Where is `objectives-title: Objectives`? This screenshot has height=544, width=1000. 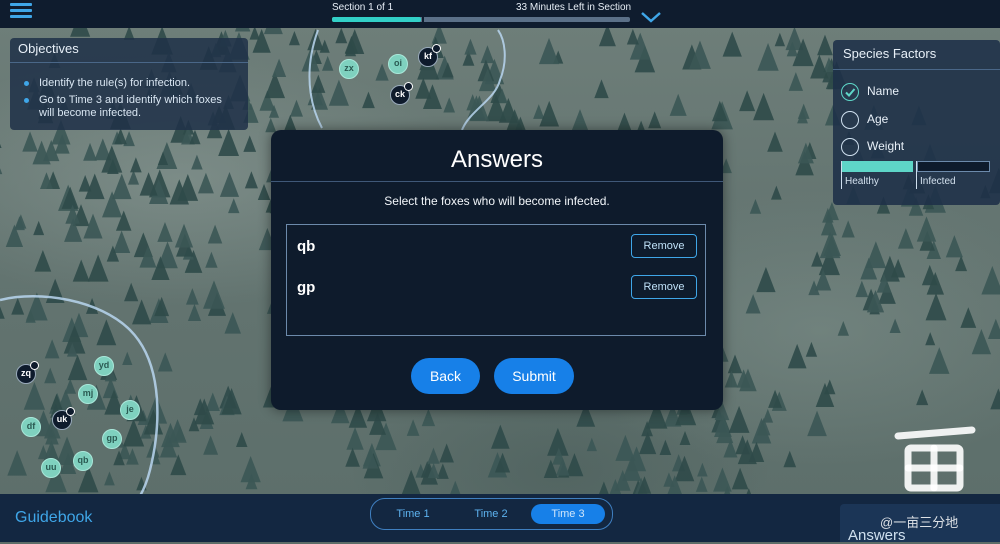 objectives-title: Objectives is located at coordinates (48, 48).